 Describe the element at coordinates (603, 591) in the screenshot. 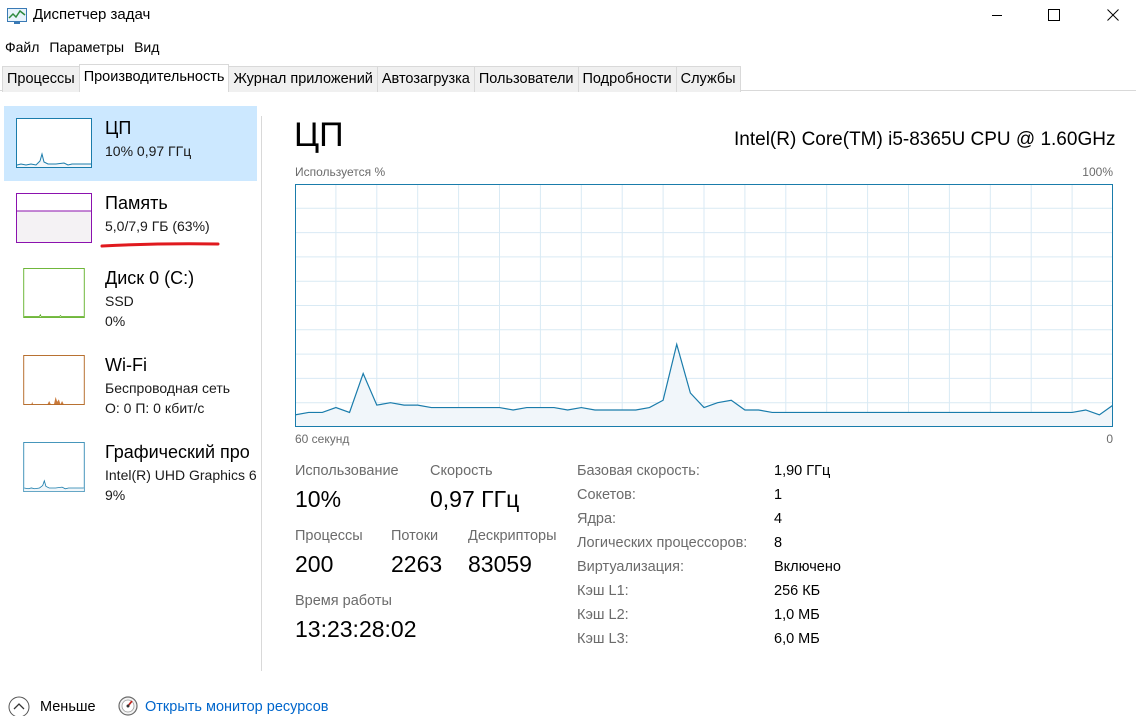

I see `spec-label-l1-cache: Кэш L1:` at that location.